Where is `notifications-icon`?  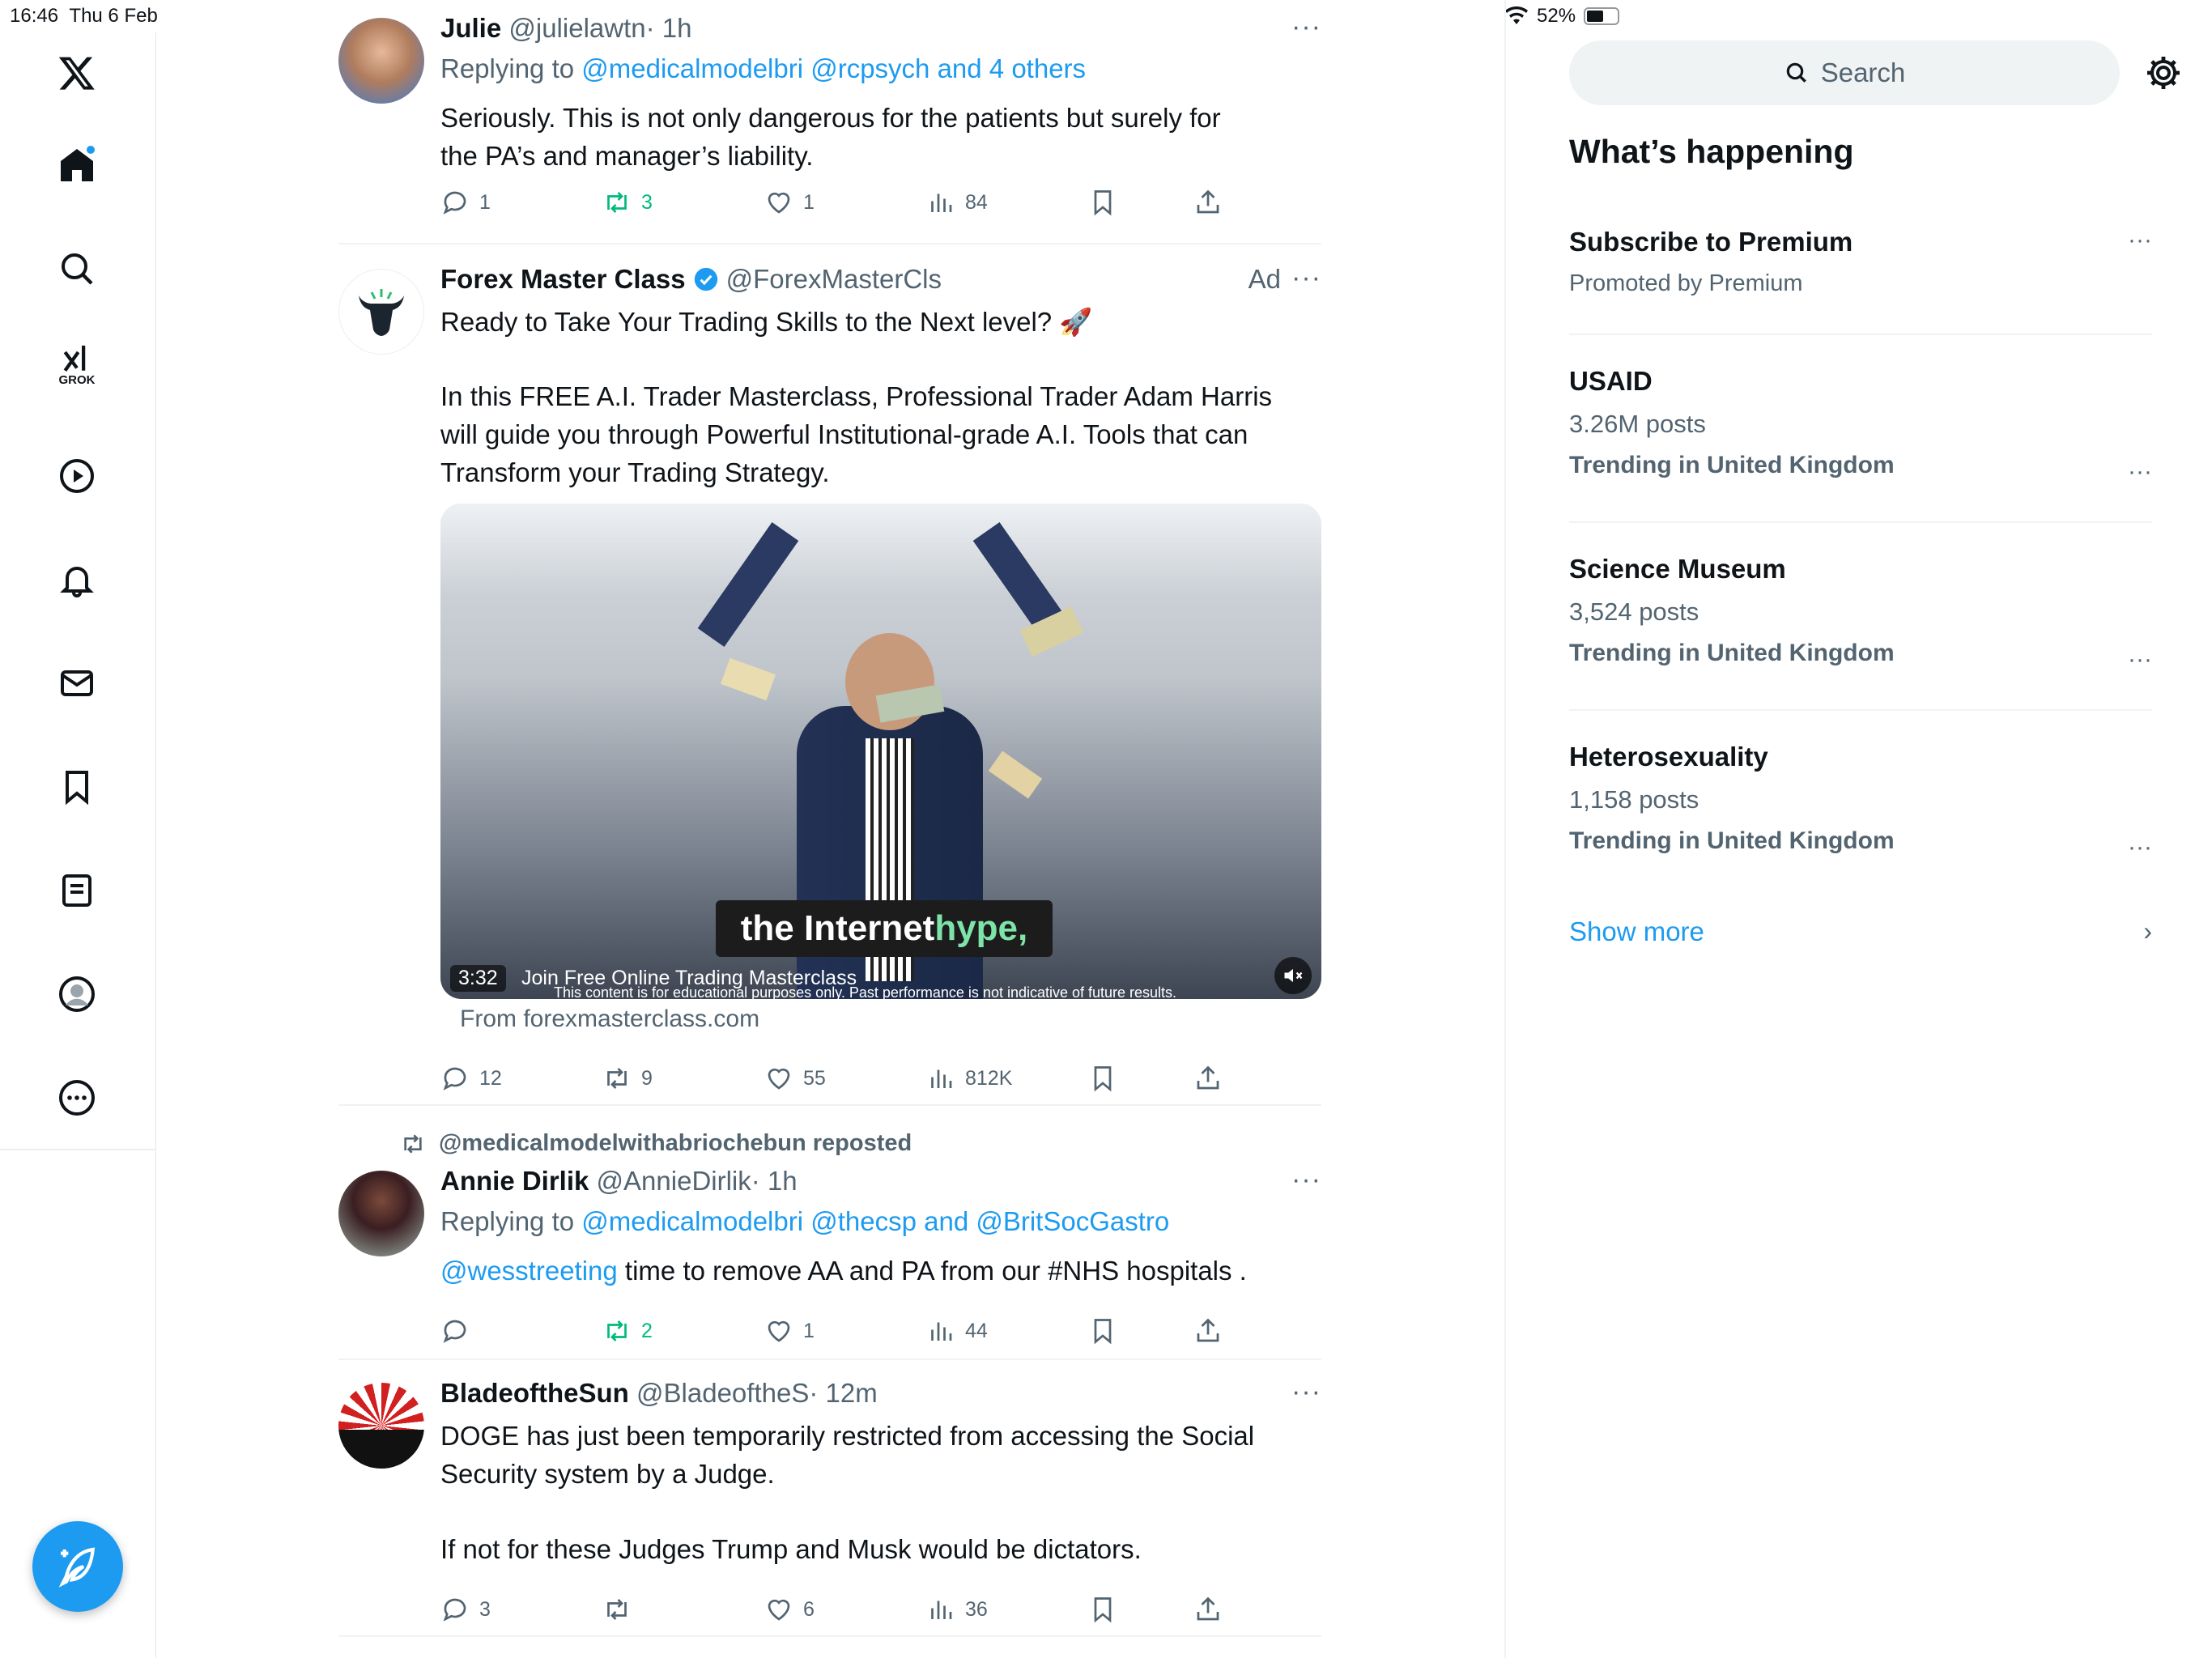 notifications-icon is located at coordinates (77, 579).